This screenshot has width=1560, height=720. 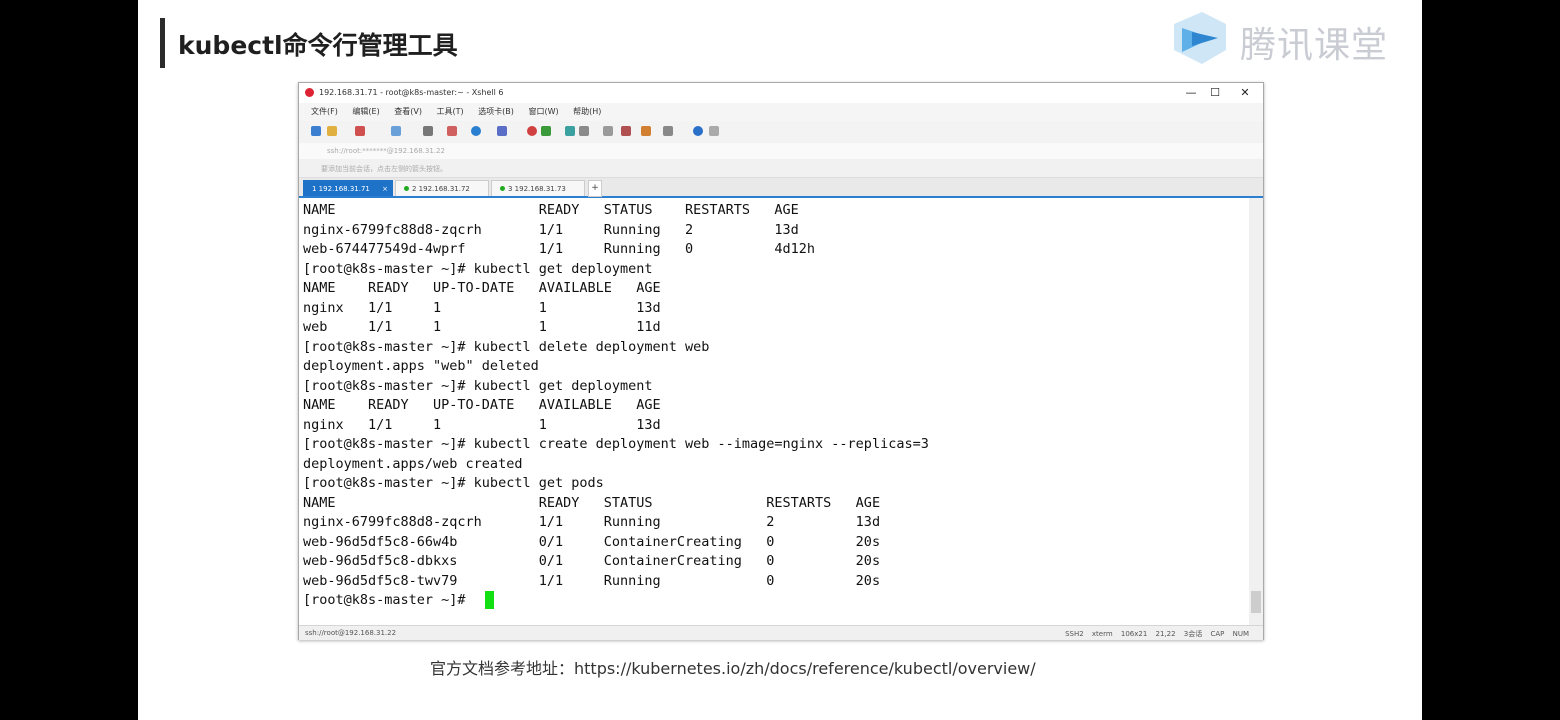 What do you see at coordinates (1256, 411) in the screenshot?
I see `vertical-scrollbar` at bounding box center [1256, 411].